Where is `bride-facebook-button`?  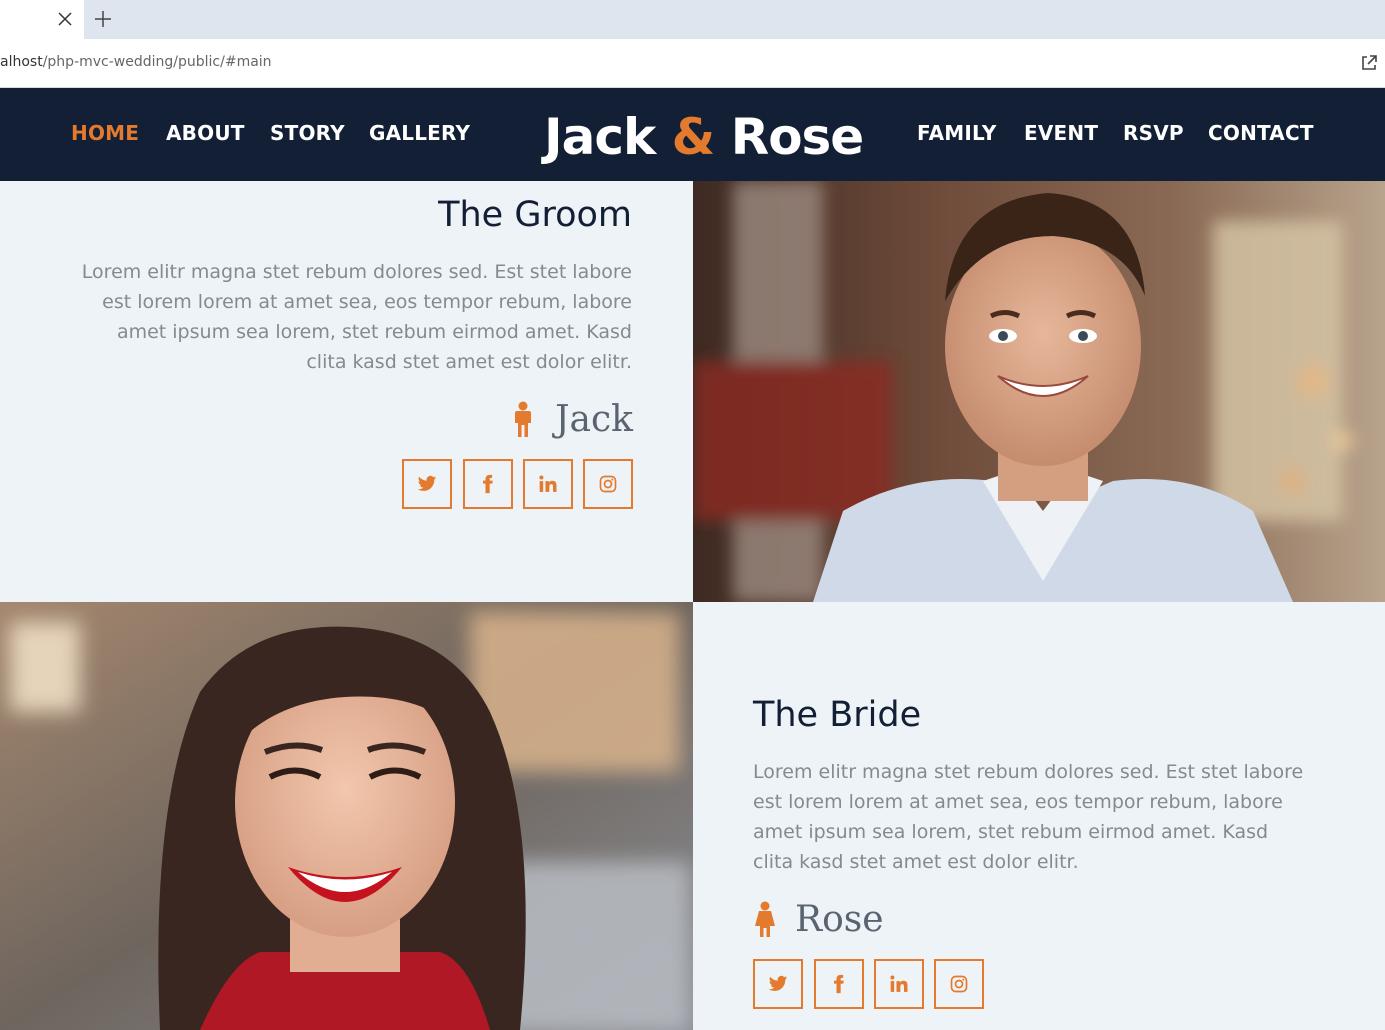 bride-facebook-button is located at coordinates (839, 984).